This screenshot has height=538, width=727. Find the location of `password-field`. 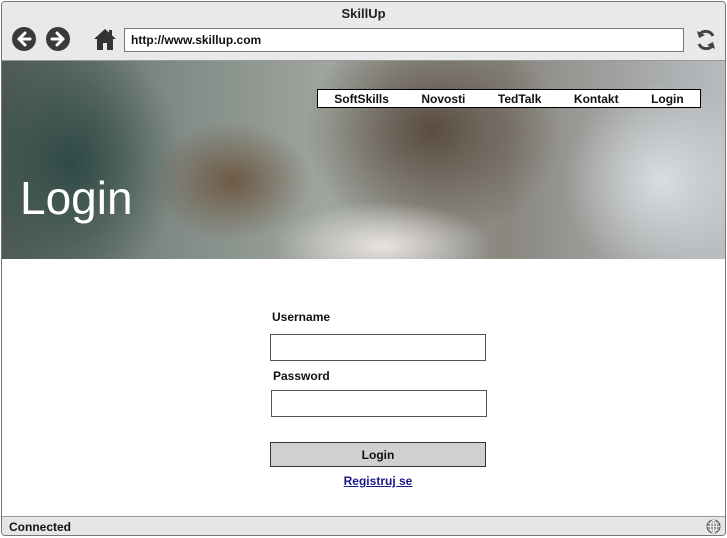

password-field is located at coordinates (379, 403).